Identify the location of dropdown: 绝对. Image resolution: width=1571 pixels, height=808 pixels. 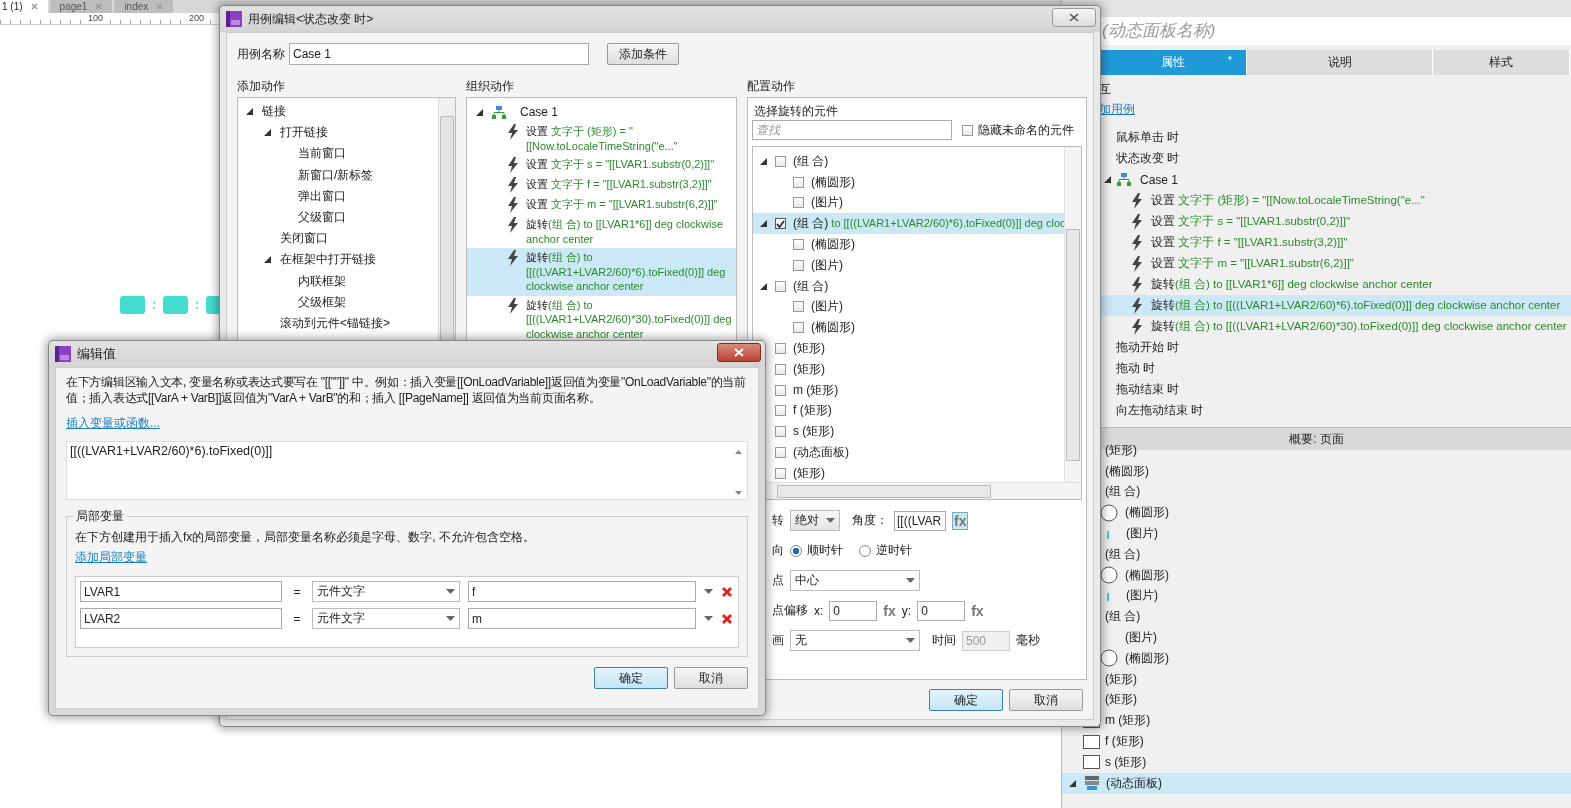
(815, 520).